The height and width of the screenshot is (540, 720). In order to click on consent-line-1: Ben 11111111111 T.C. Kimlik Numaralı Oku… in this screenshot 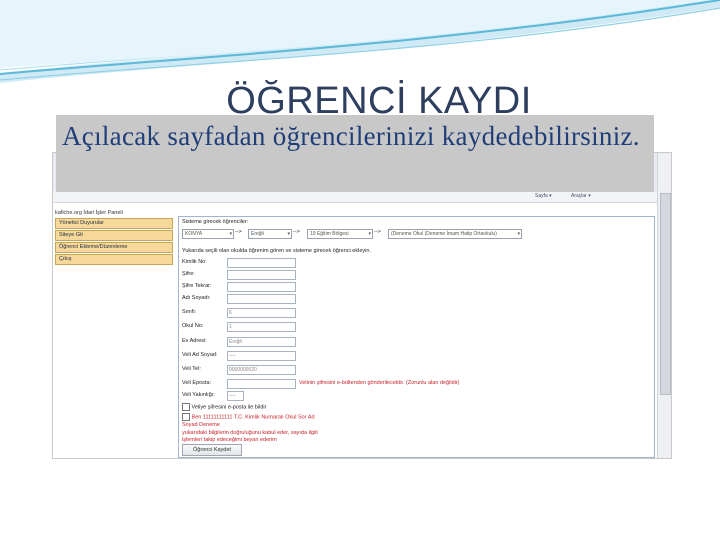, I will do `click(253, 417)`.